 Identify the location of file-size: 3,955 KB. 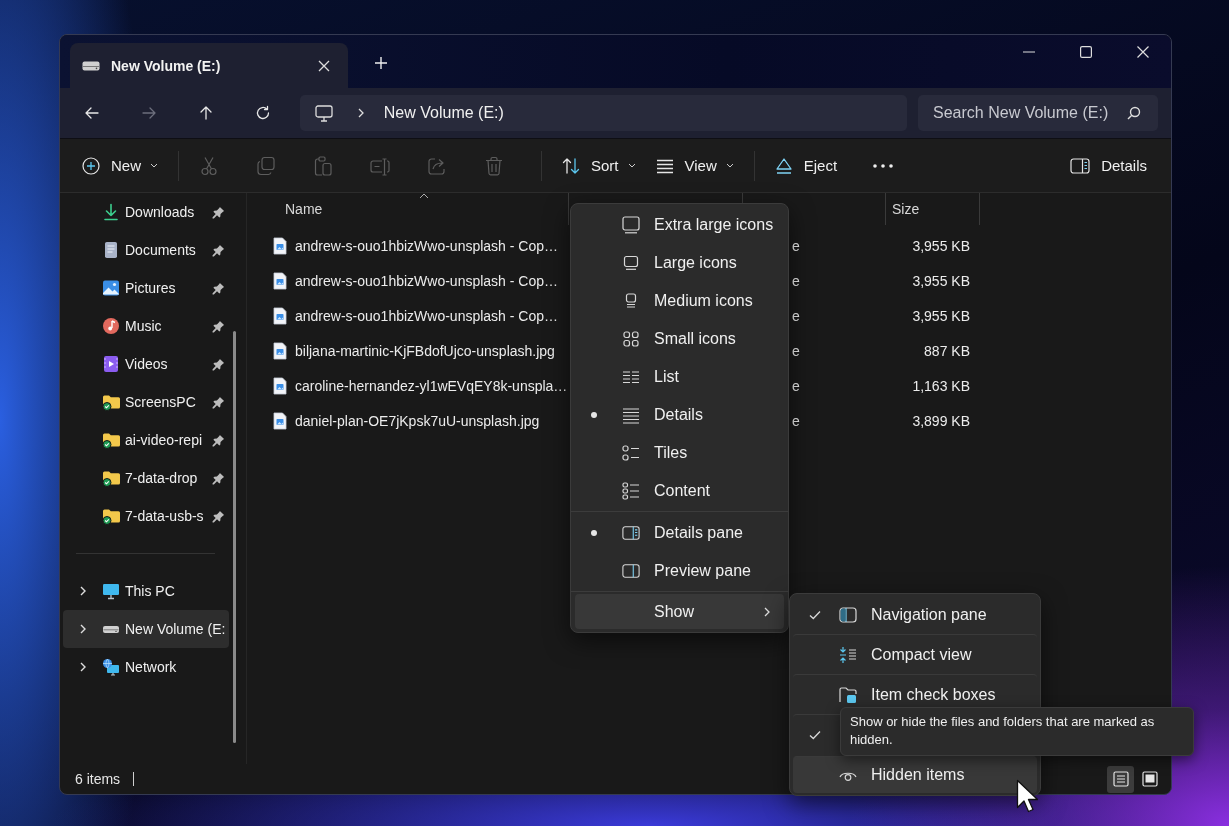
(941, 280).